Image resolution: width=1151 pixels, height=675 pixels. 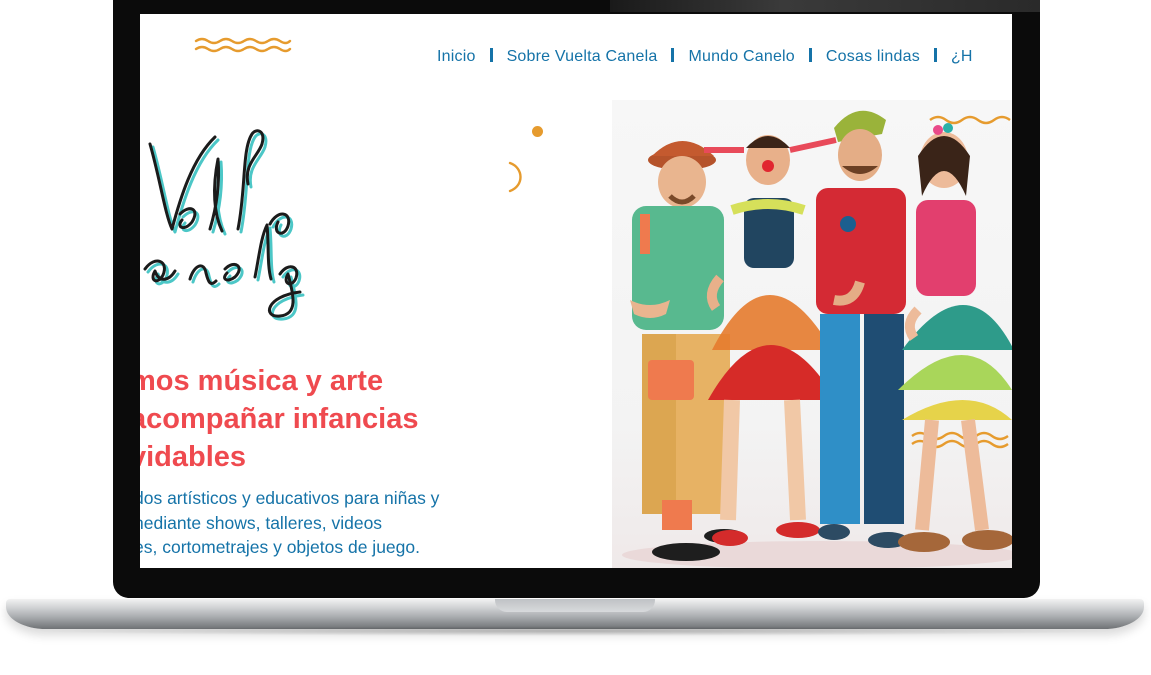 I want to click on hero-description-line: nediante shows, talleres, videos, so click(x=261, y=522).